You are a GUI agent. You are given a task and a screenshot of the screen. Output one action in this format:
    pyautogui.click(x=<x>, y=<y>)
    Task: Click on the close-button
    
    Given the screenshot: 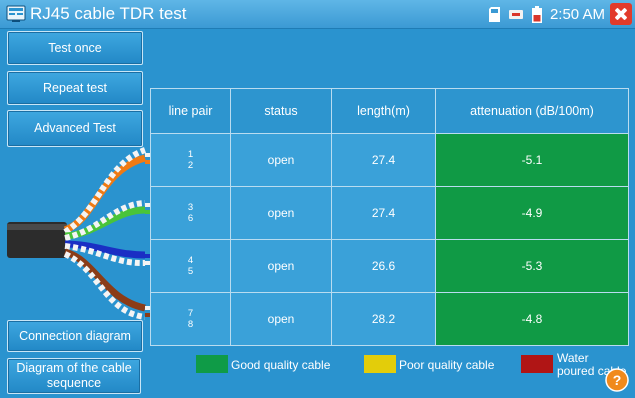 What is the action you would take?
    pyautogui.click(x=621, y=14)
    